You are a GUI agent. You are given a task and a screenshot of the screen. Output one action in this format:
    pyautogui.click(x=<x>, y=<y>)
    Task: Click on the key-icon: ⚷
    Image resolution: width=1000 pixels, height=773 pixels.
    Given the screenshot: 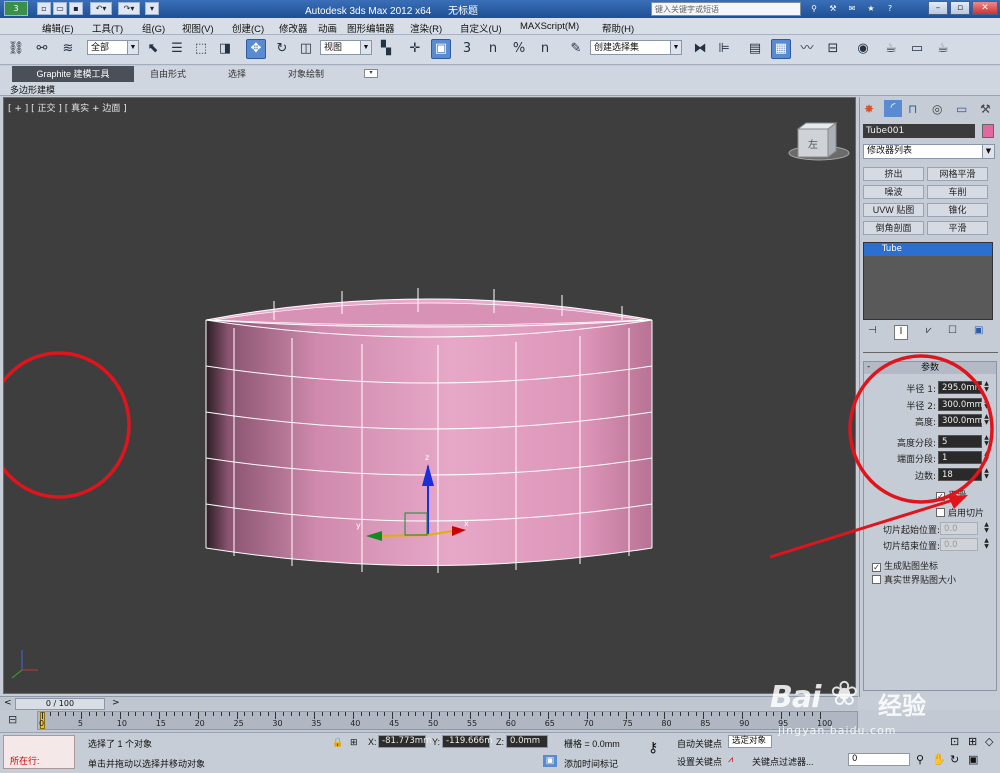 What is the action you would take?
    pyautogui.click(x=653, y=747)
    